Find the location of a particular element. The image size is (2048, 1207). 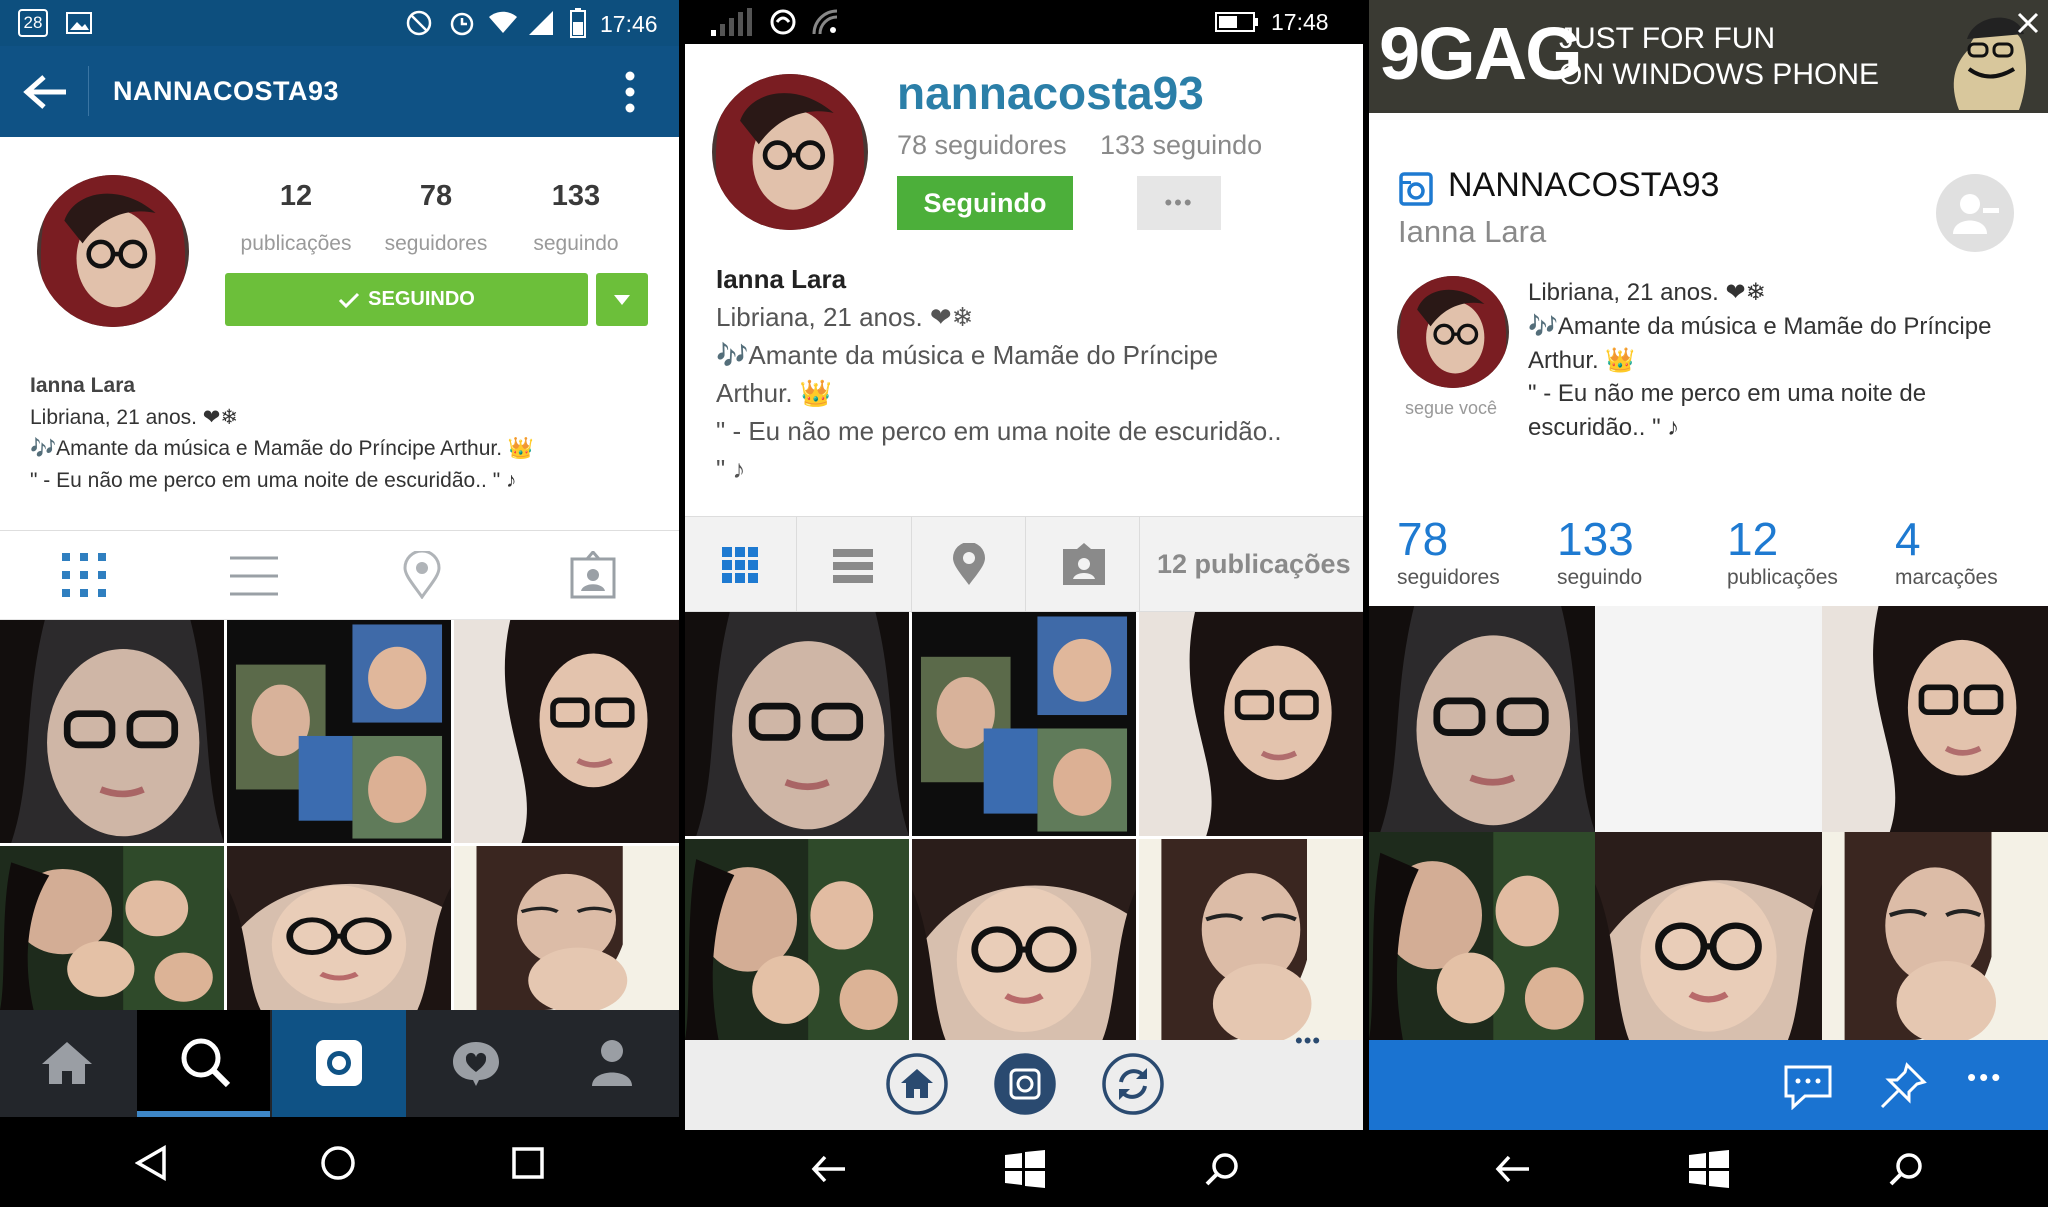

ad-banner: 9GAG JUST FOR FUN ON WINDOWS PHONE is located at coordinates (1708, 56).